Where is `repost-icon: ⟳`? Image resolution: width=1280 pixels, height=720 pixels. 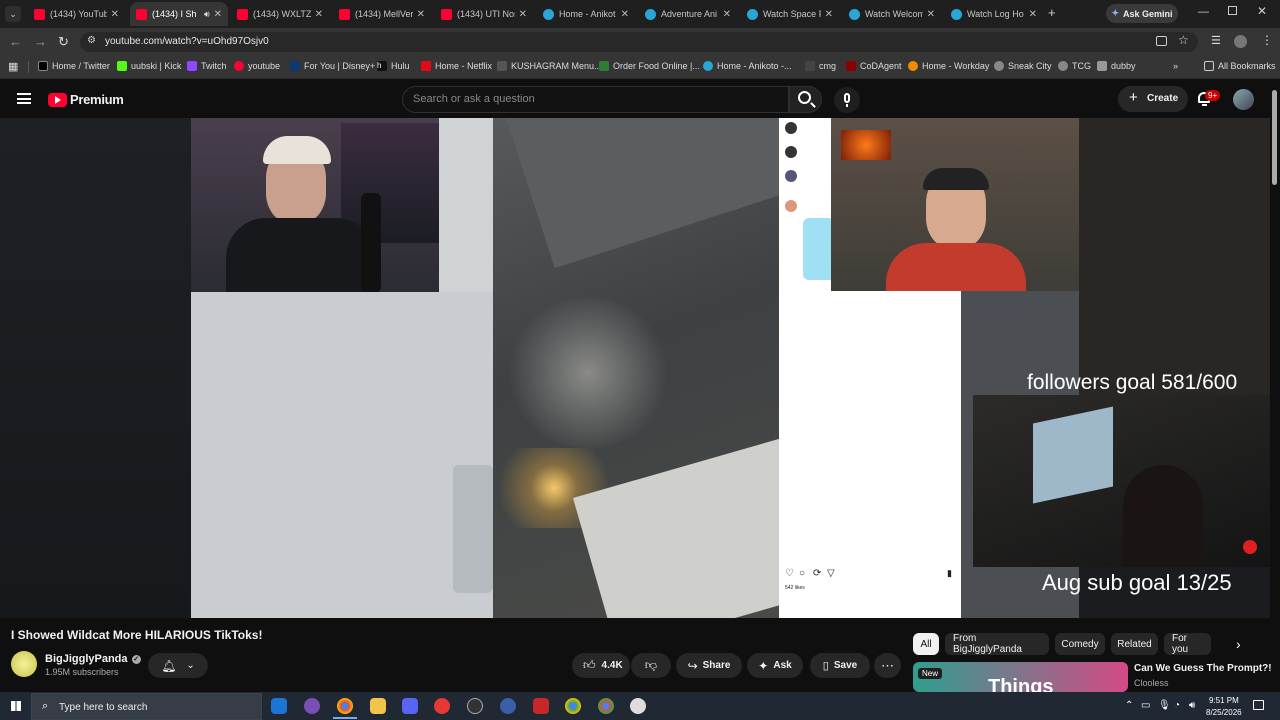
repost-icon: ⟳ is located at coordinates (817, 573).